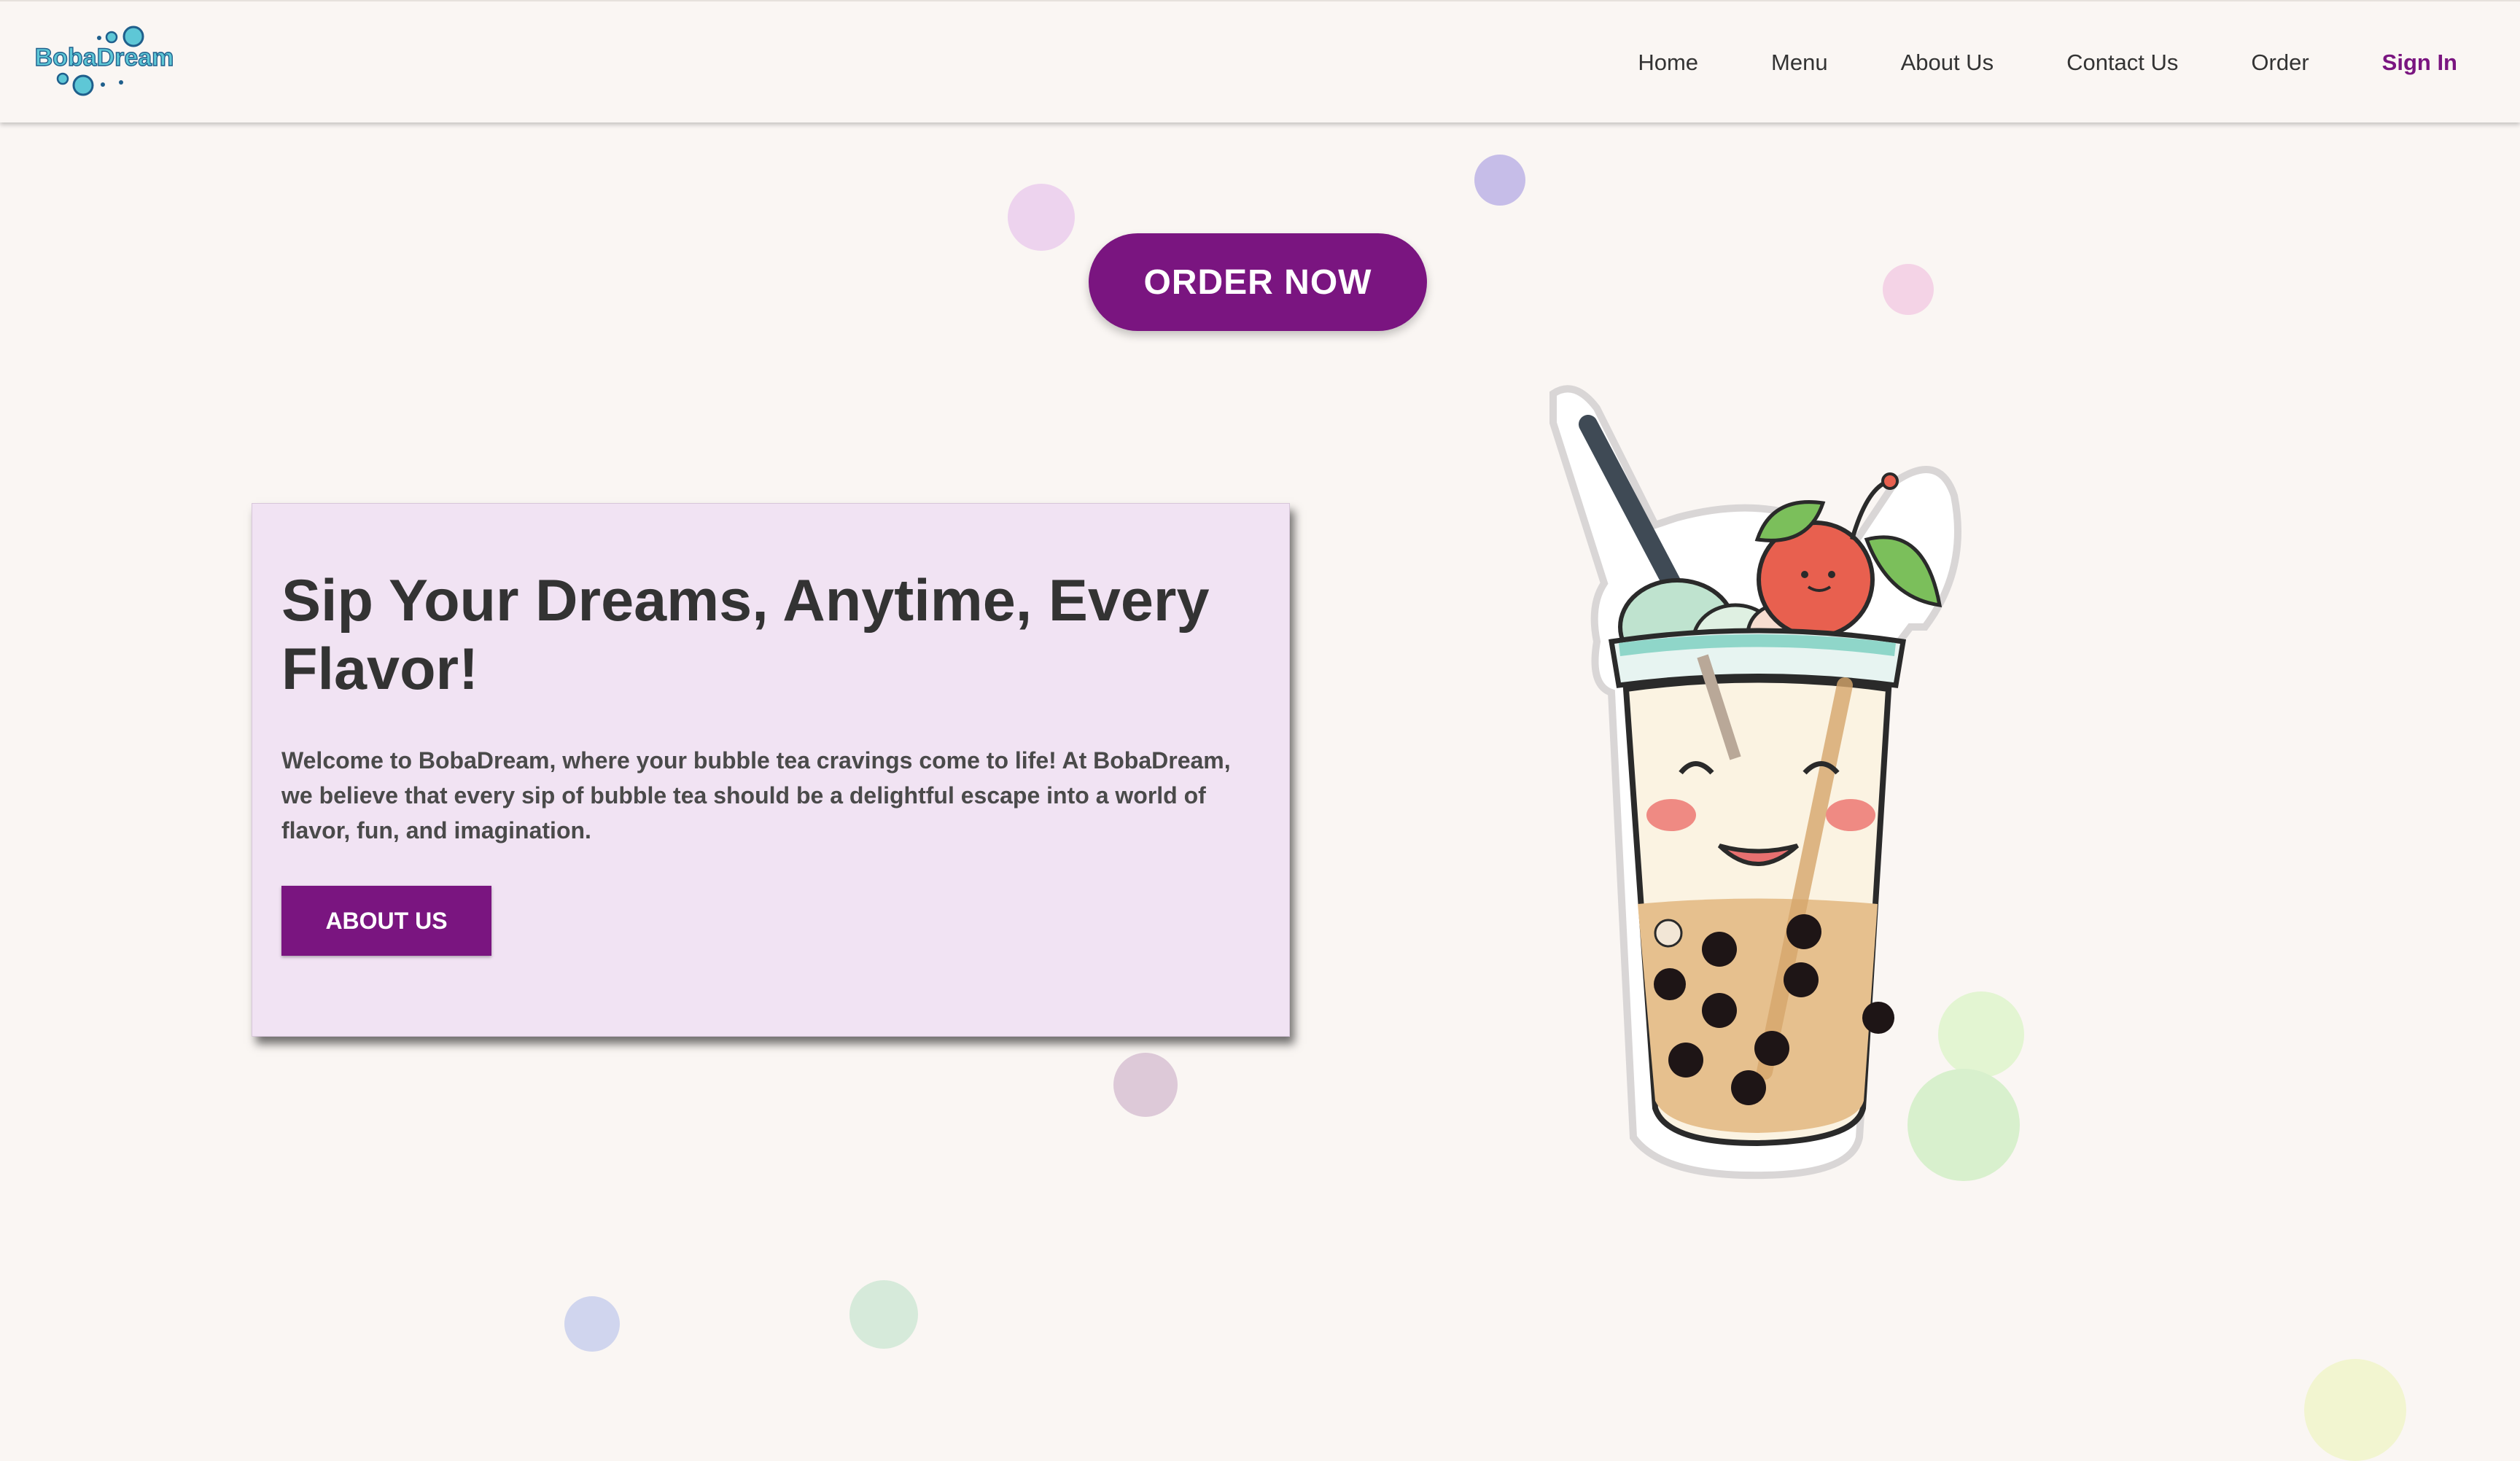 This screenshot has width=2520, height=1461. I want to click on logo-text: BobaDream, so click(104, 57).